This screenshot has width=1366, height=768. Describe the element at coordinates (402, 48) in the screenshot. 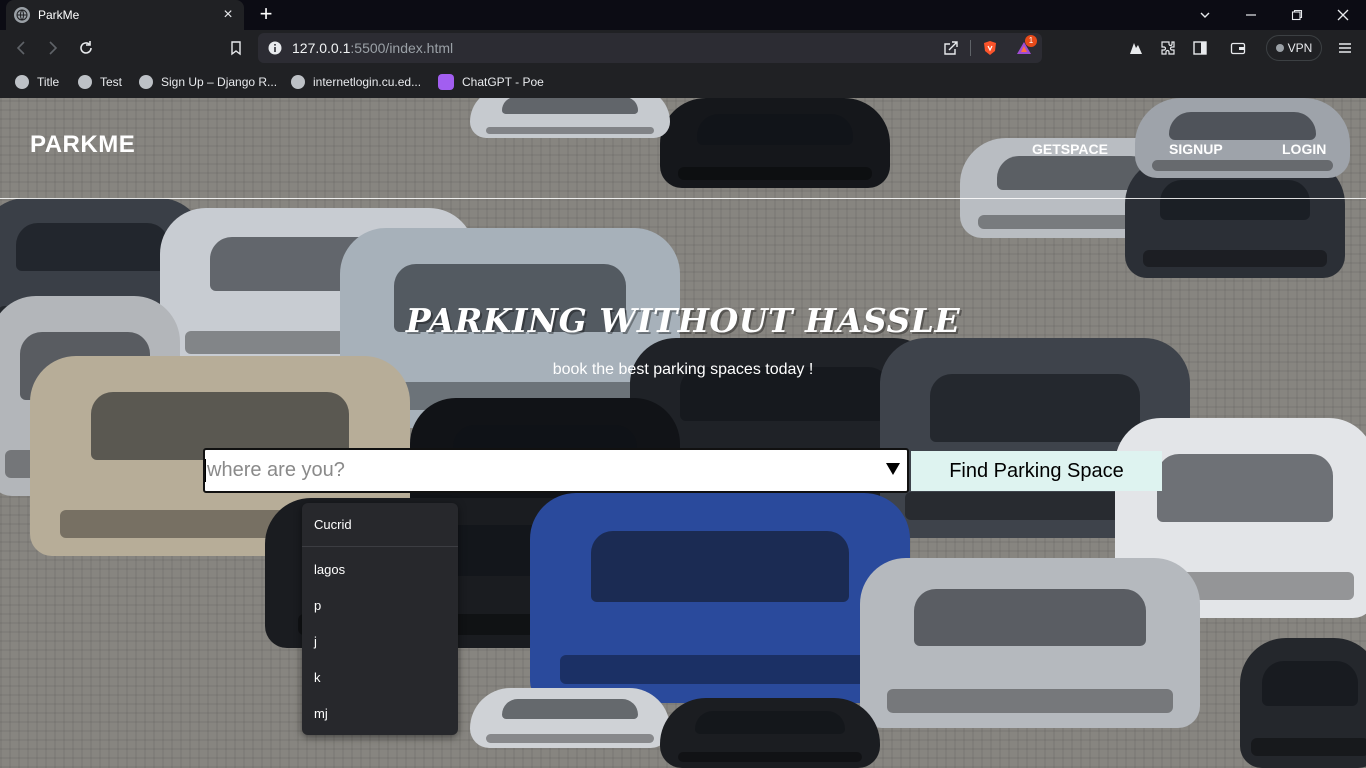

I see `url-path: :5500/index.html` at that location.